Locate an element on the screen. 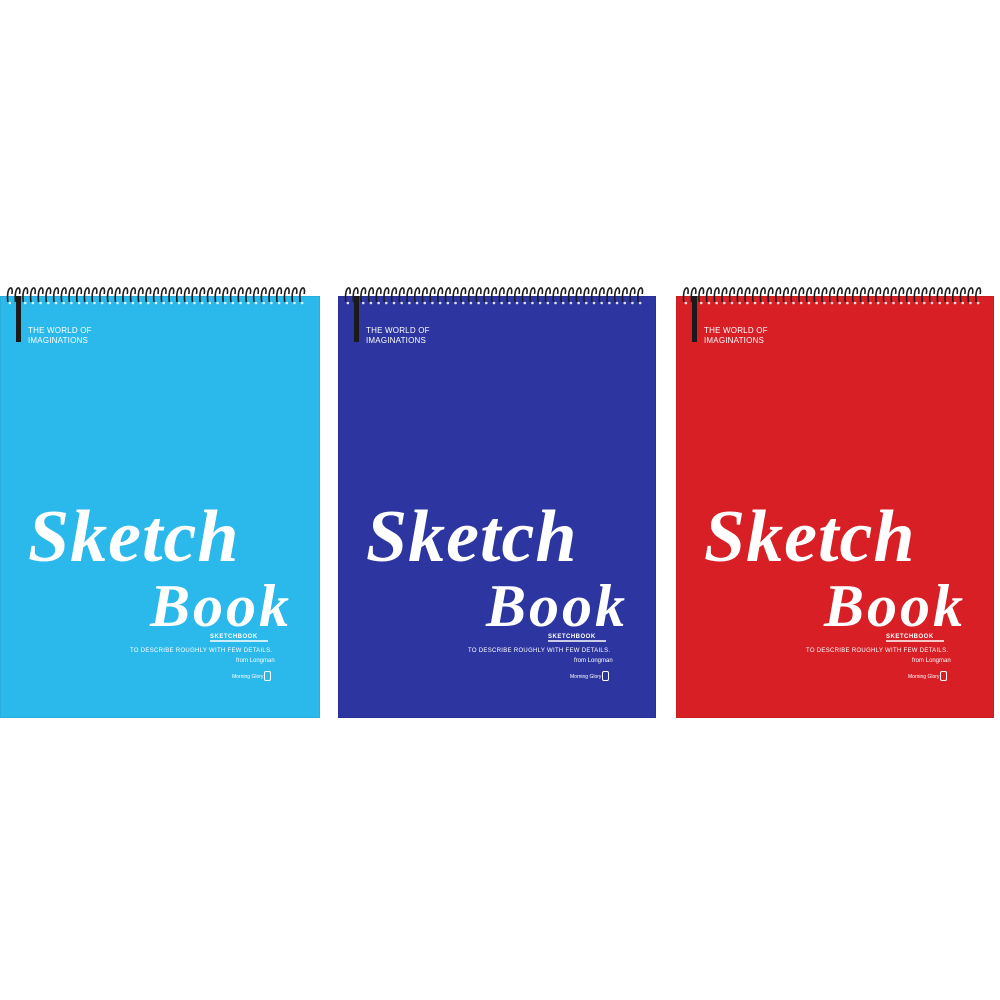 This screenshot has height=1000, width=1000. title-sketch: Sketch is located at coordinates (810, 537).